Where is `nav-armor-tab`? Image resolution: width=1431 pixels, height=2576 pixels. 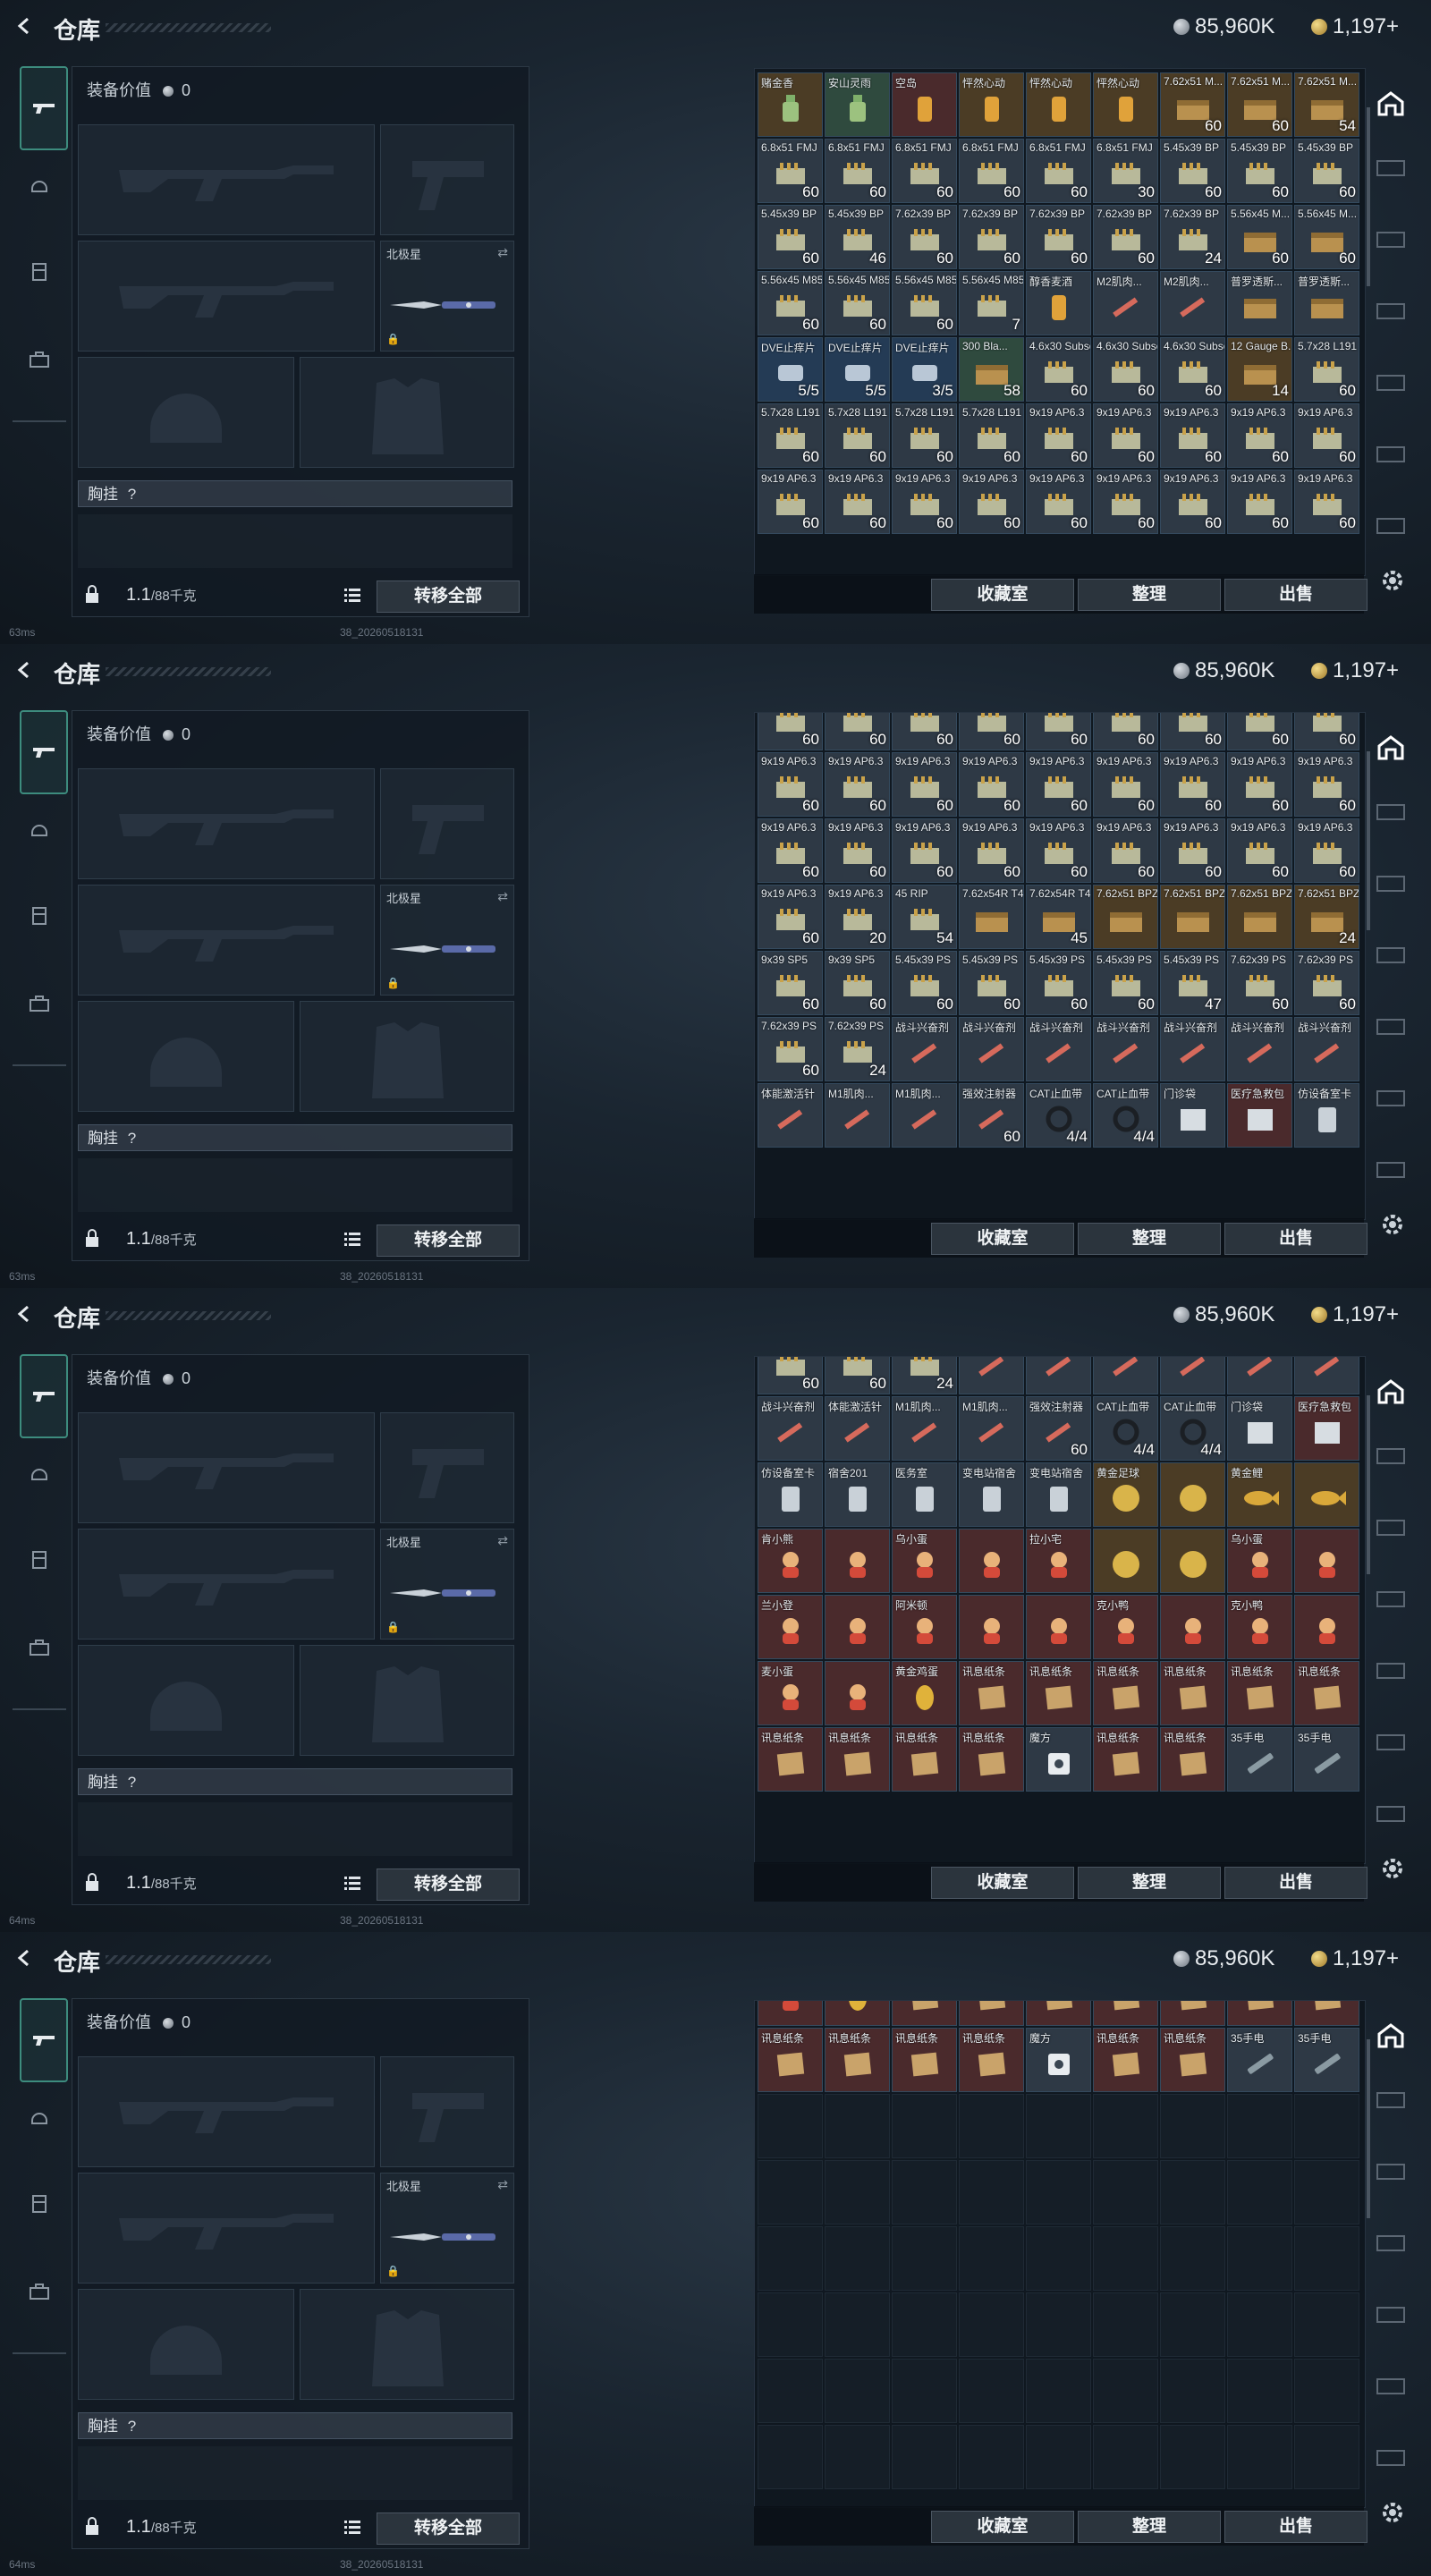 nav-armor-tab is located at coordinates (40, 915).